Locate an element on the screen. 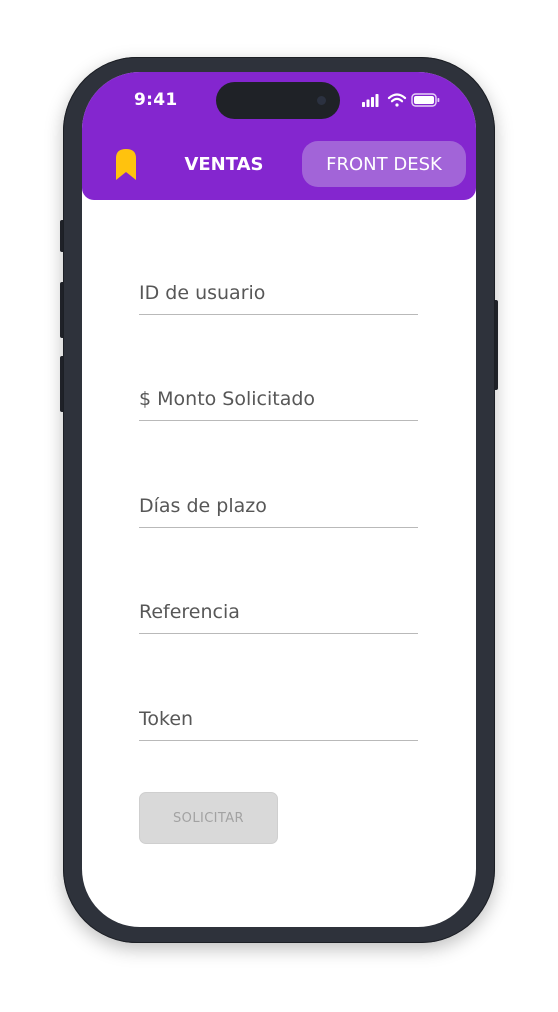 This screenshot has width=558, height=1012. amount-field is located at coordinates (278, 394).